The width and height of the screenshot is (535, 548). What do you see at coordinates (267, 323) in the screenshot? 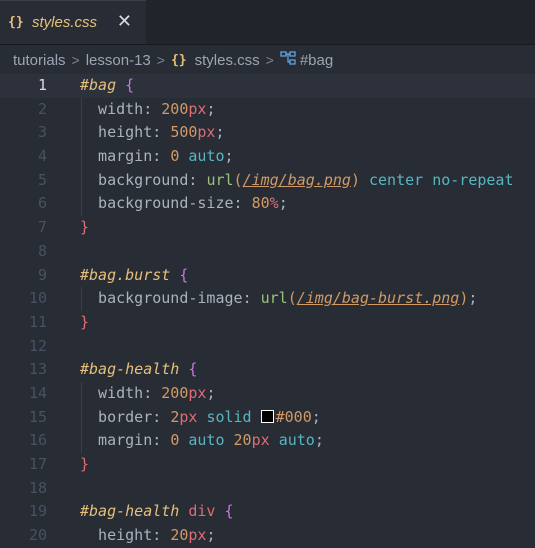
I see `code-line: 11}` at bounding box center [267, 323].